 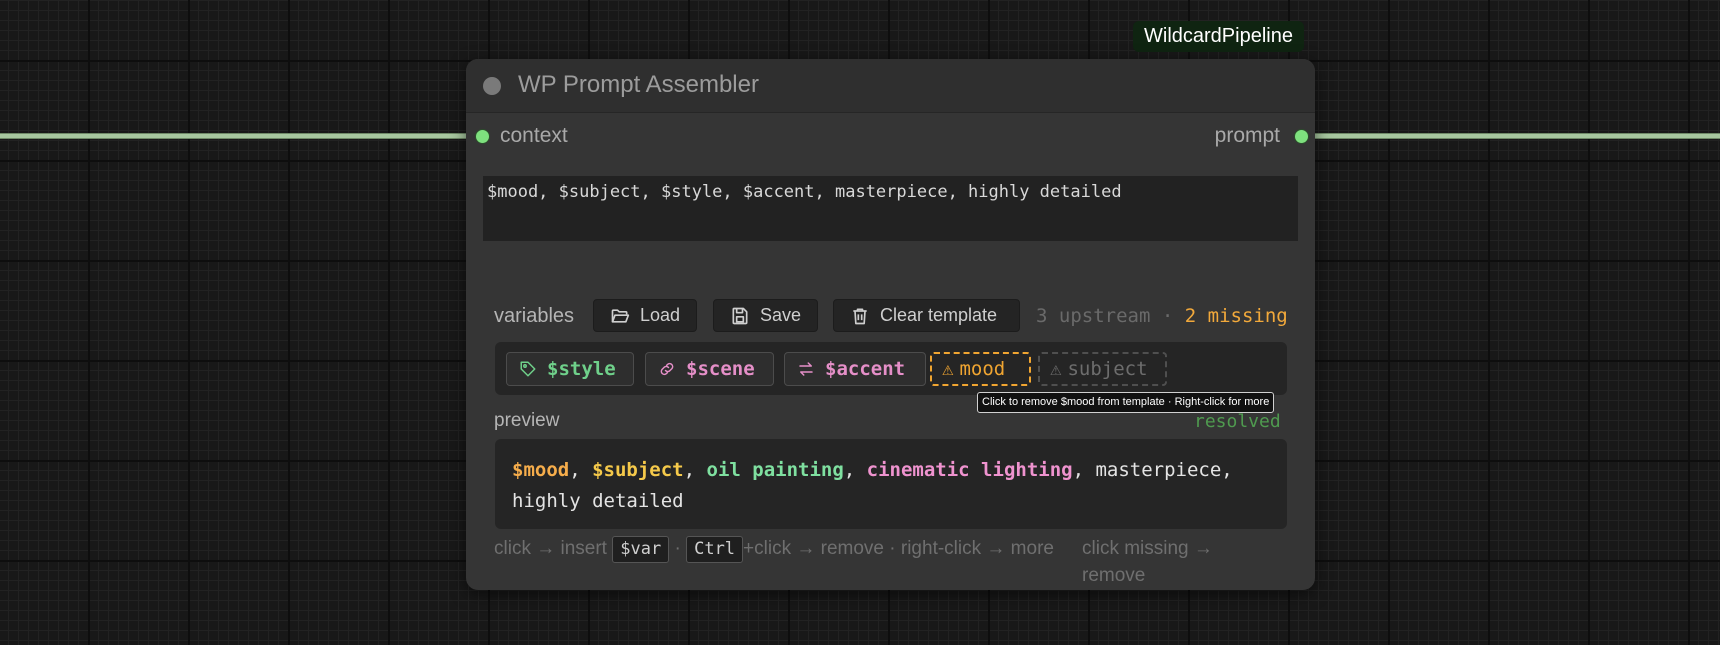 What do you see at coordinates (1236, 316) in the screenshot?
I see `missing-count: 2 missing` at bounding box center [1236, 316].